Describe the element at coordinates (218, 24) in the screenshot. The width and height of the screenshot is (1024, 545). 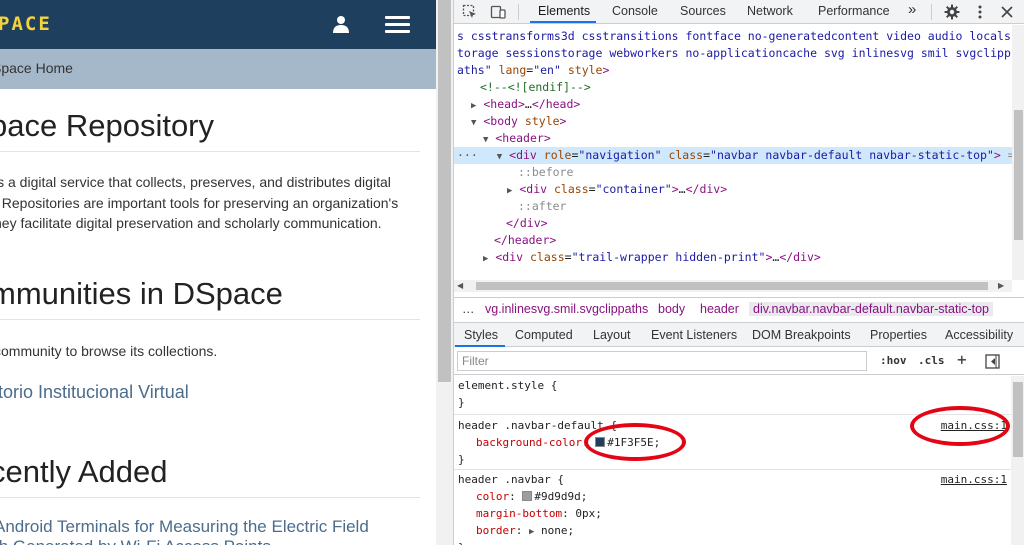
I see `navbar: PACE` at that location.